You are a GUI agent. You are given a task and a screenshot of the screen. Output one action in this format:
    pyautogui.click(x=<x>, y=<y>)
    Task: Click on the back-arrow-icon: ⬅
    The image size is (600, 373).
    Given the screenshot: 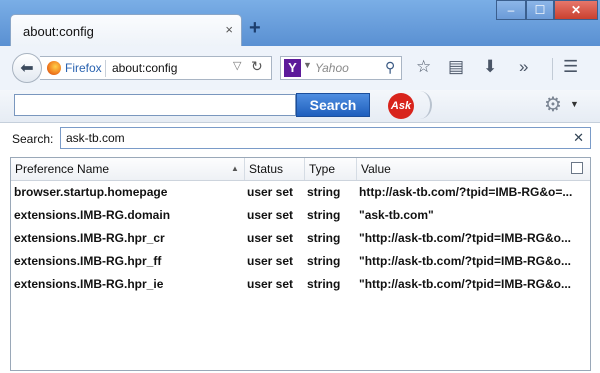 What is the action you would take?
    pyautogui.click(x=27, y=68)
    